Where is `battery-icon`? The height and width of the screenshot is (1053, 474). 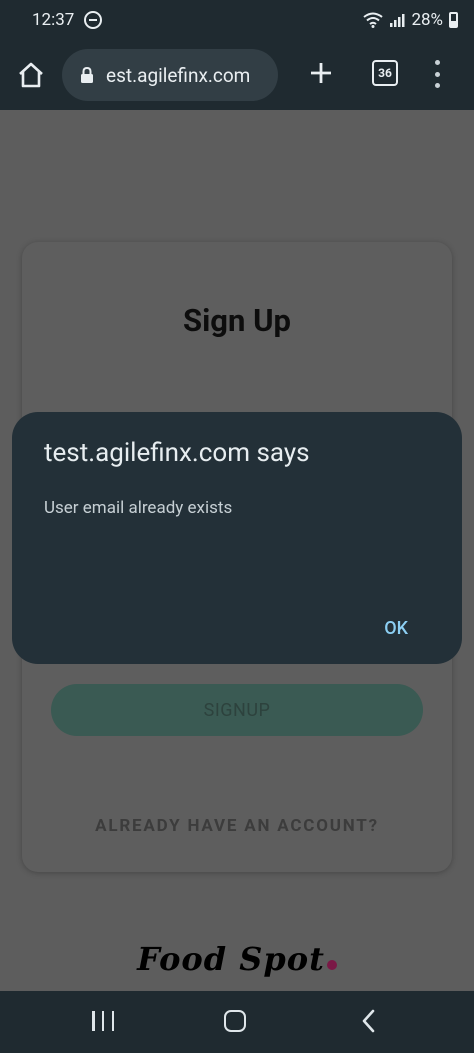
battery-icon is located at coordinates (453, 20).